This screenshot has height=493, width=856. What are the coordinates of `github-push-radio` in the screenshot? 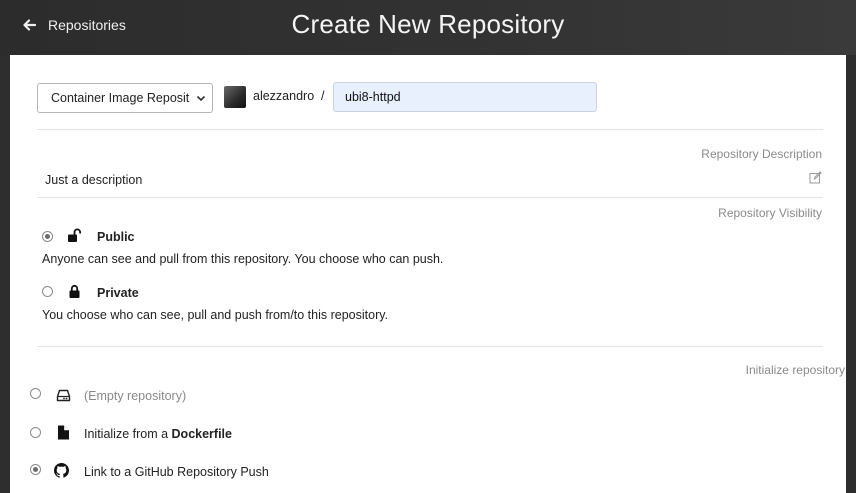 It's located at (35, 469).